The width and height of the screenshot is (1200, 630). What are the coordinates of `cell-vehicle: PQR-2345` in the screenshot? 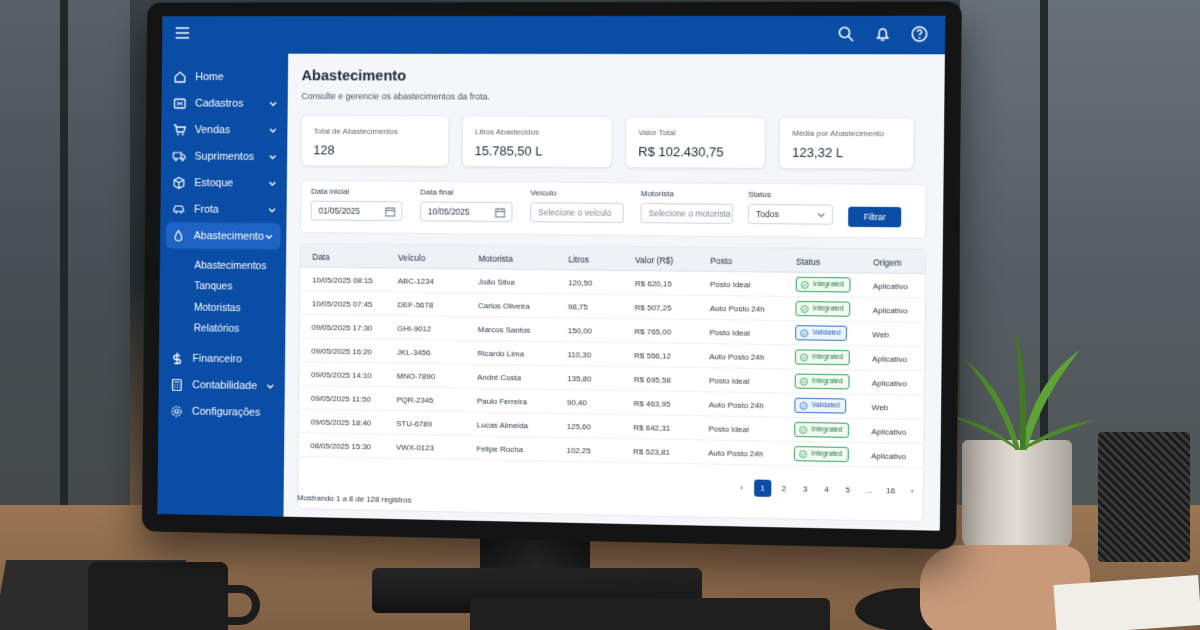 It's located at (415, 400).